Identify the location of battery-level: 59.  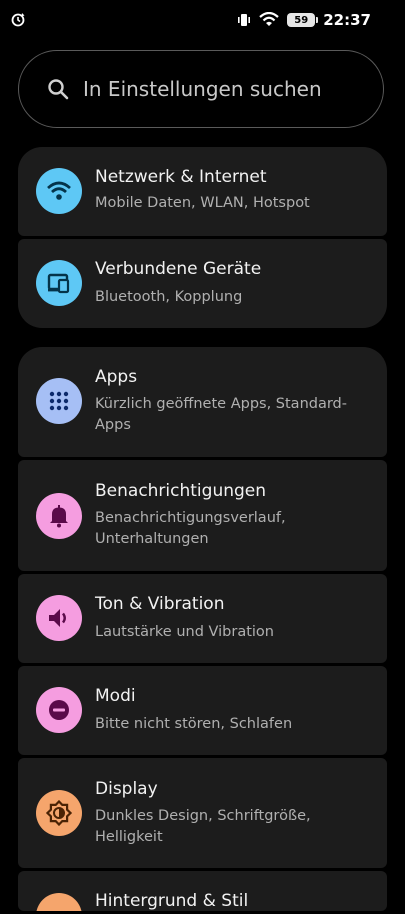
(301, 20).